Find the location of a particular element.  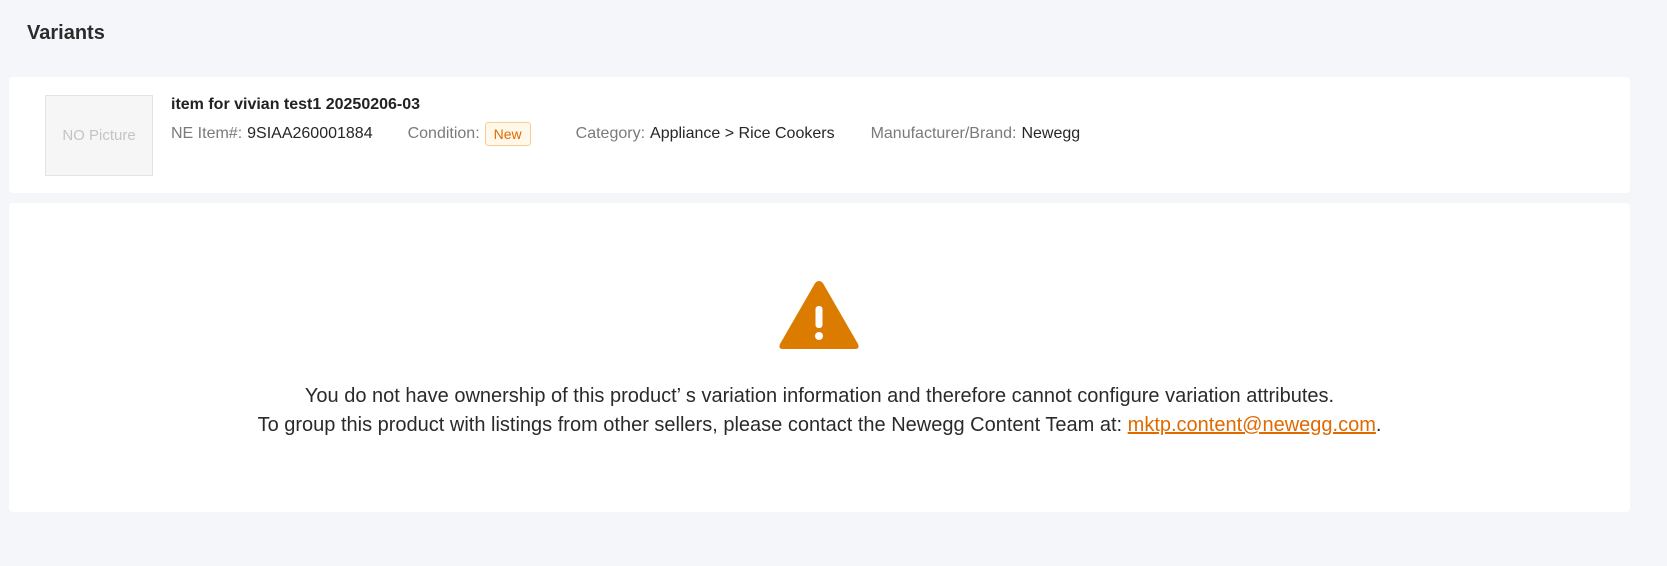

category-label: Category: is located at coordinates (610, 133).